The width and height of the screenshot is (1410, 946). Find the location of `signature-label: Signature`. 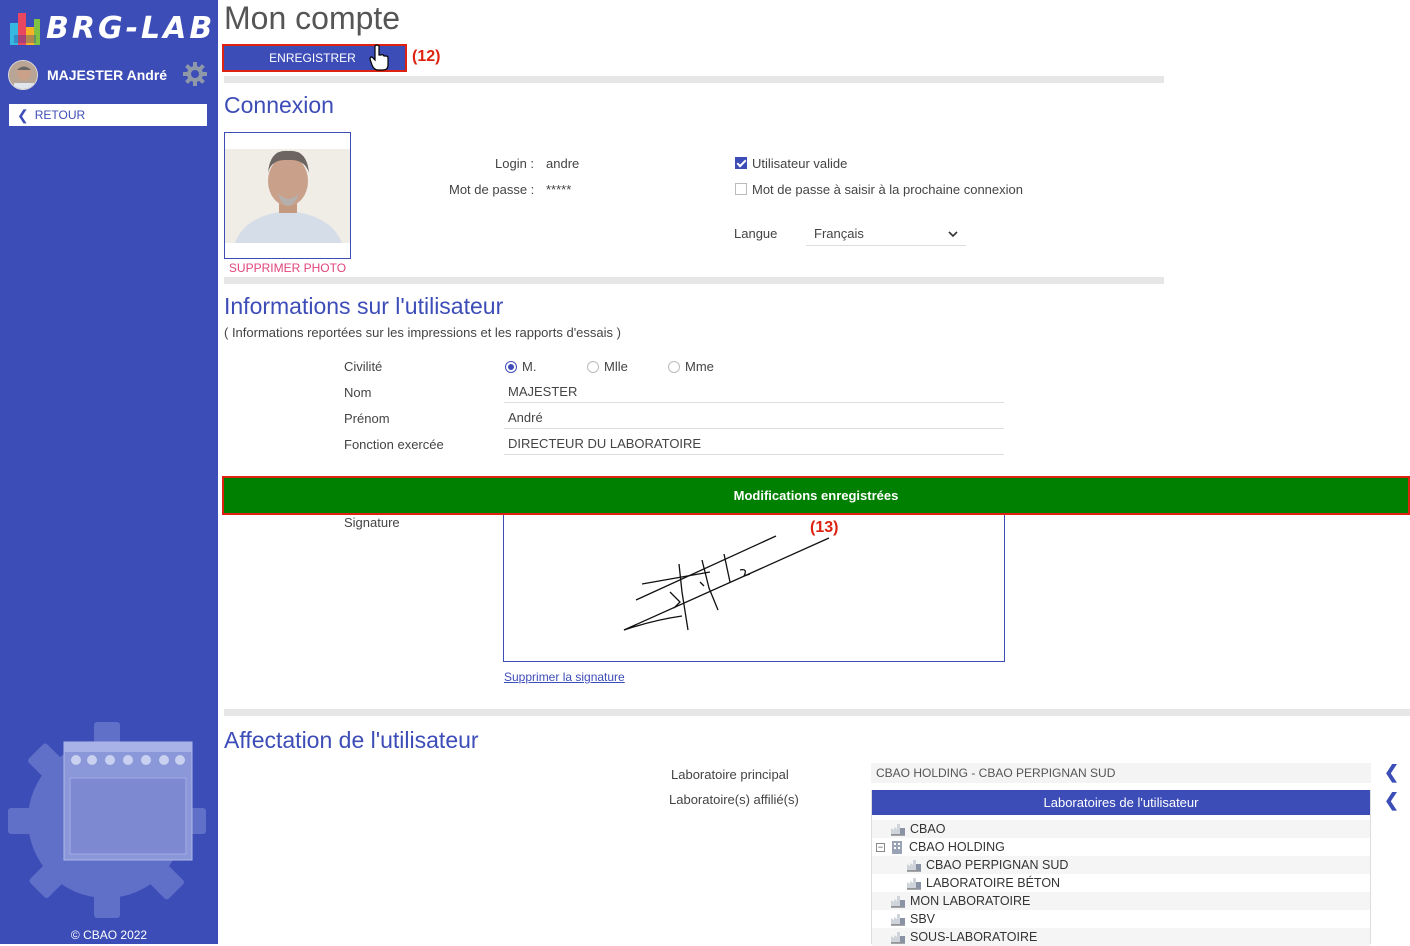

signature-label: Signature is located at coordinates (372, 522).